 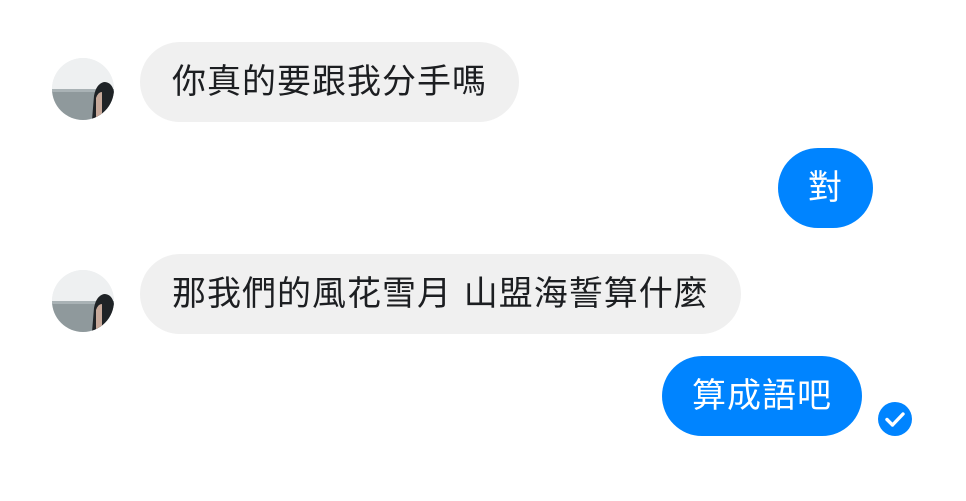 I want to click on message-bubble-incoming: 你真的要跟我分手嗎, so click(x=329, y=82).